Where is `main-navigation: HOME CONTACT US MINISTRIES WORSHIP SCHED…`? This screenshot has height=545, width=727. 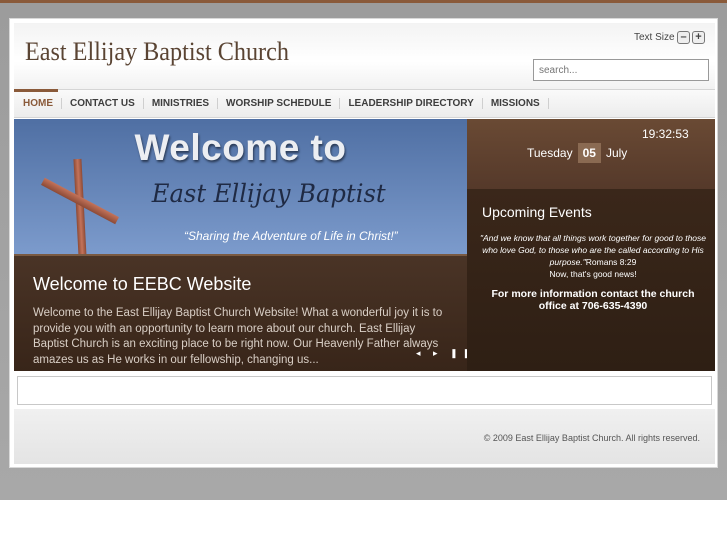 main-navigation: HOME CONTACT US MINISTRIES WORSHIP SCHED… is located at coordinates (364, 103).